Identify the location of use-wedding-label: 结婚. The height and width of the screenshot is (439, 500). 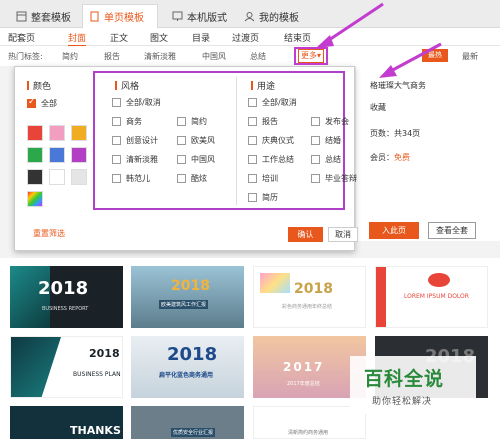
(333, 140).